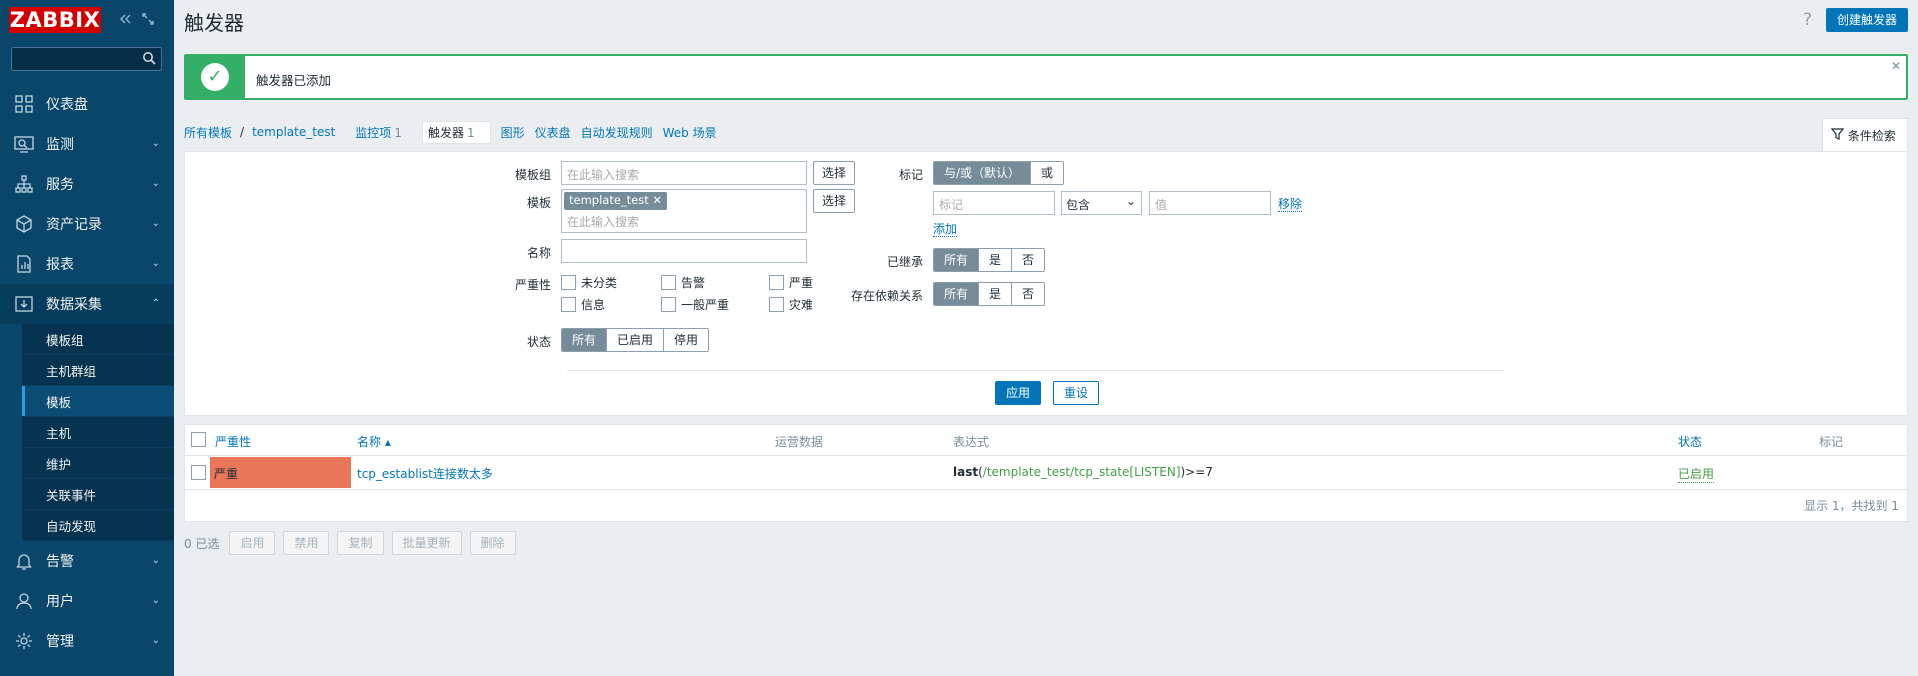 Image resolution: width=1918 pixels, height=676 pixels. I want to click on severity-high: 严重, so click(791, 282).